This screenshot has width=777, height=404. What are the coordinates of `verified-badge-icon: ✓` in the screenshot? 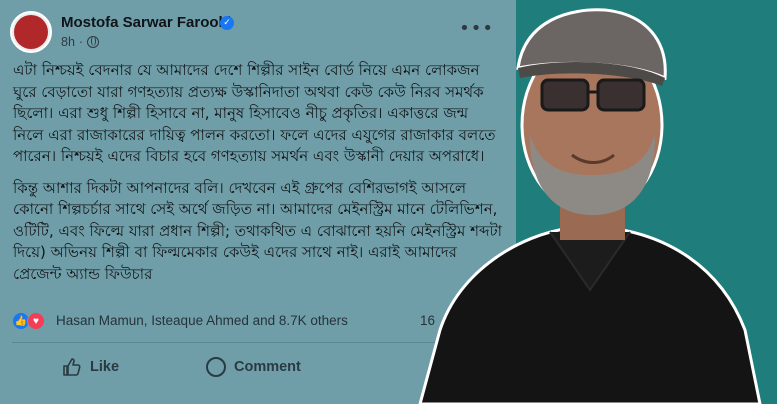 It's located at (227, 23).